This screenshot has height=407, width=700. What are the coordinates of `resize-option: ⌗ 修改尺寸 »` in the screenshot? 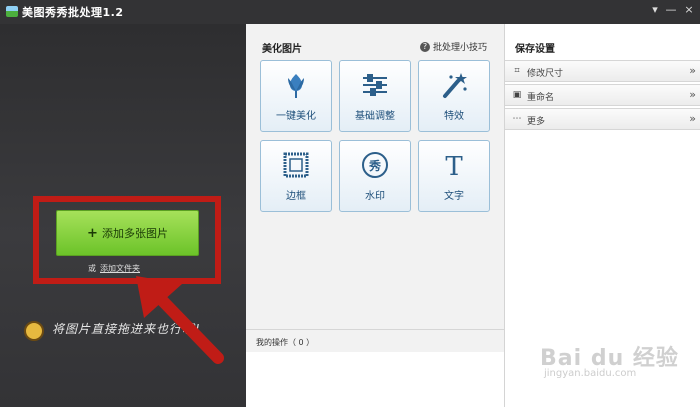 It's located at (602, 71).